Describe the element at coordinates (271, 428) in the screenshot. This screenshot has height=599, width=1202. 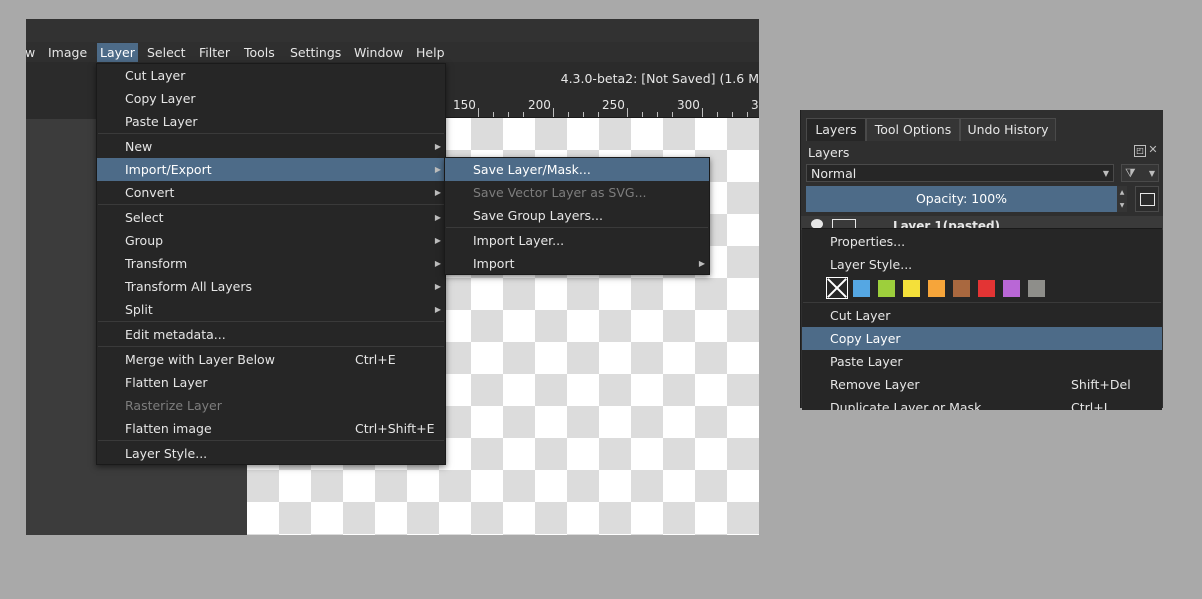
I see `layer-menu-flatten-image: Flatten image Ctrl+Shift+E` at that location.